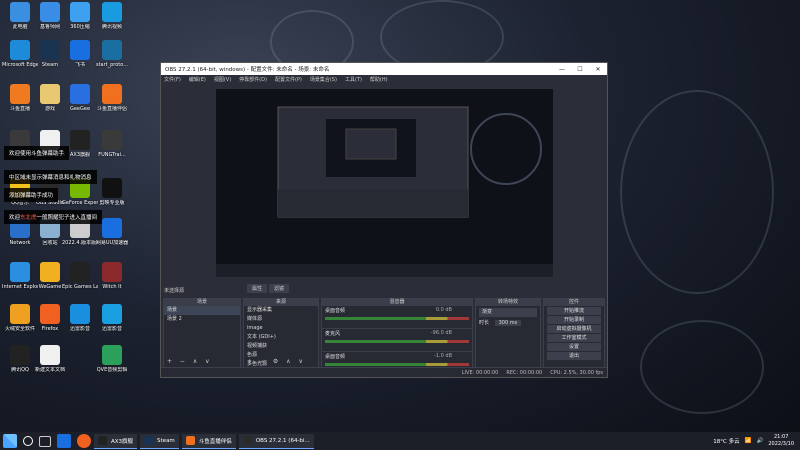 The width and height of the screenshot is (800, 450). I want to click on task-label: Steam, so click(166, 440).